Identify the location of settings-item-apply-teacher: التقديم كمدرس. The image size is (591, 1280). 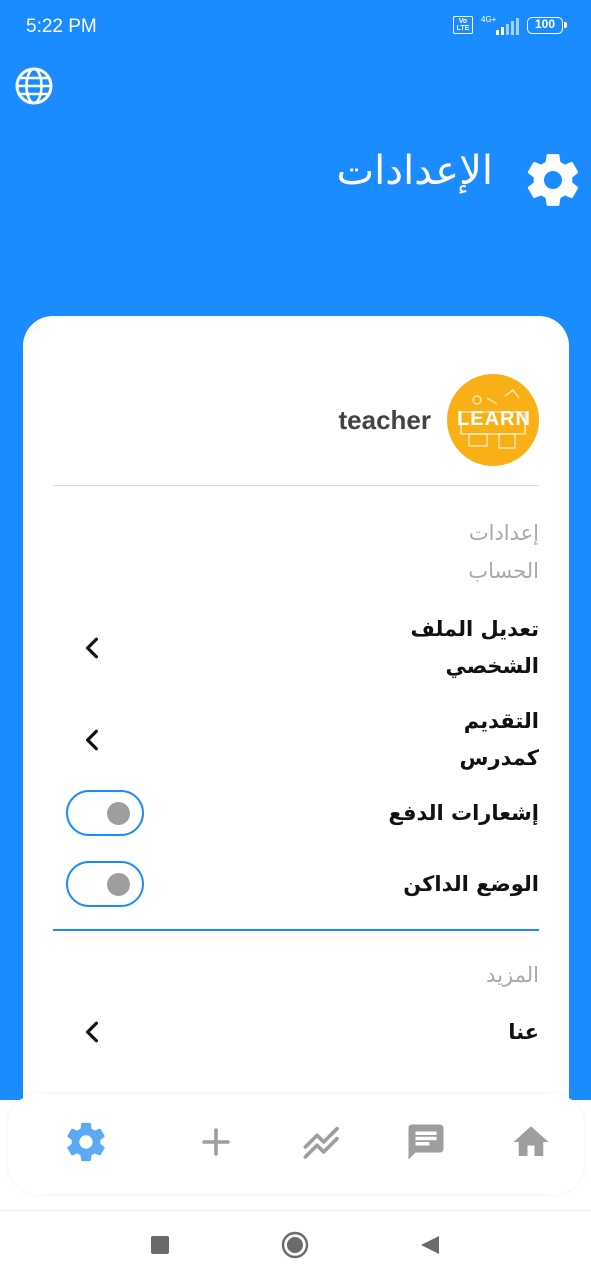
(296, 740).